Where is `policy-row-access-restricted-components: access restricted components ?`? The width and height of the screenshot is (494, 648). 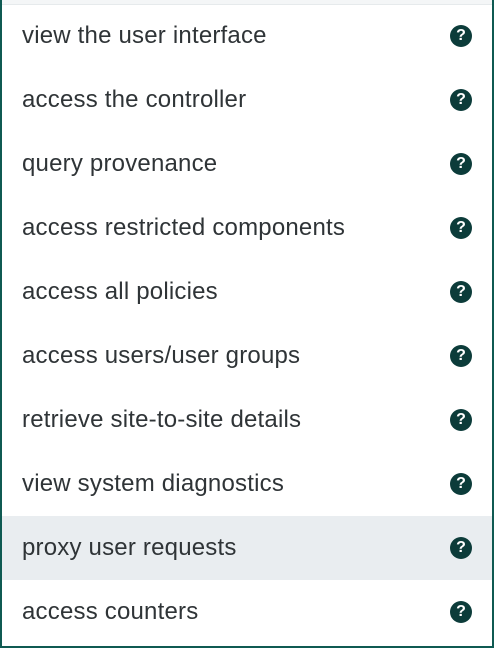 policy-row-access-restricted-components: access restricted components ? is located at coordinates (247, 228).